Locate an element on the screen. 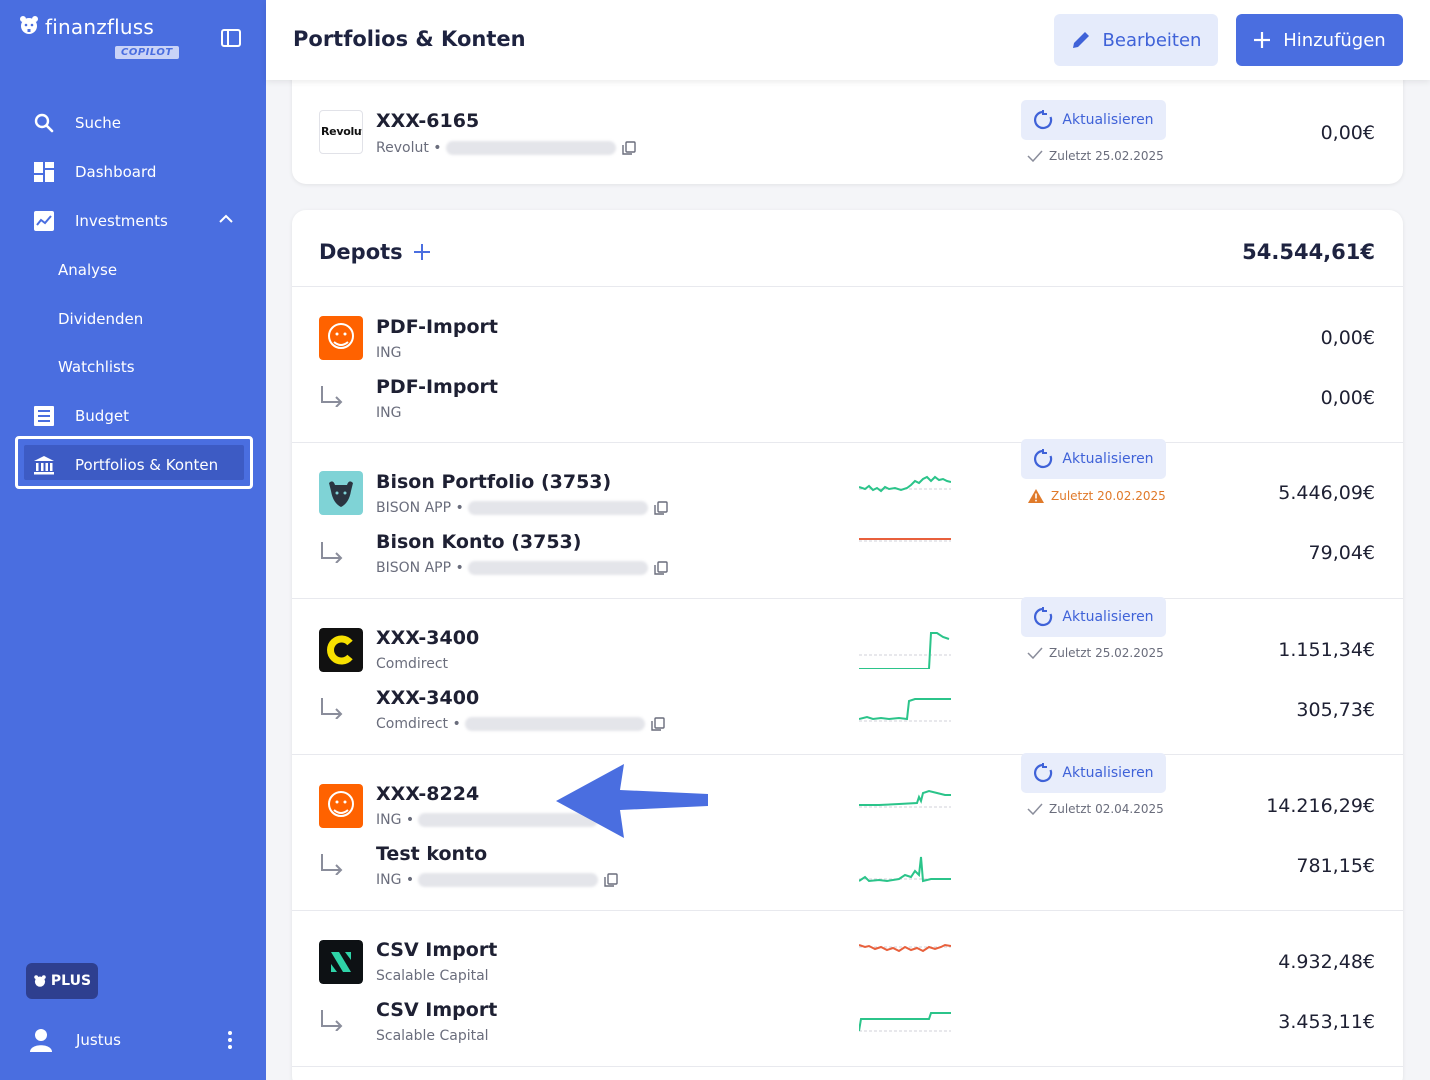 The image size is (1430, 1080). edit-button: Bearbeiten is located at coordinates (1136, 40).